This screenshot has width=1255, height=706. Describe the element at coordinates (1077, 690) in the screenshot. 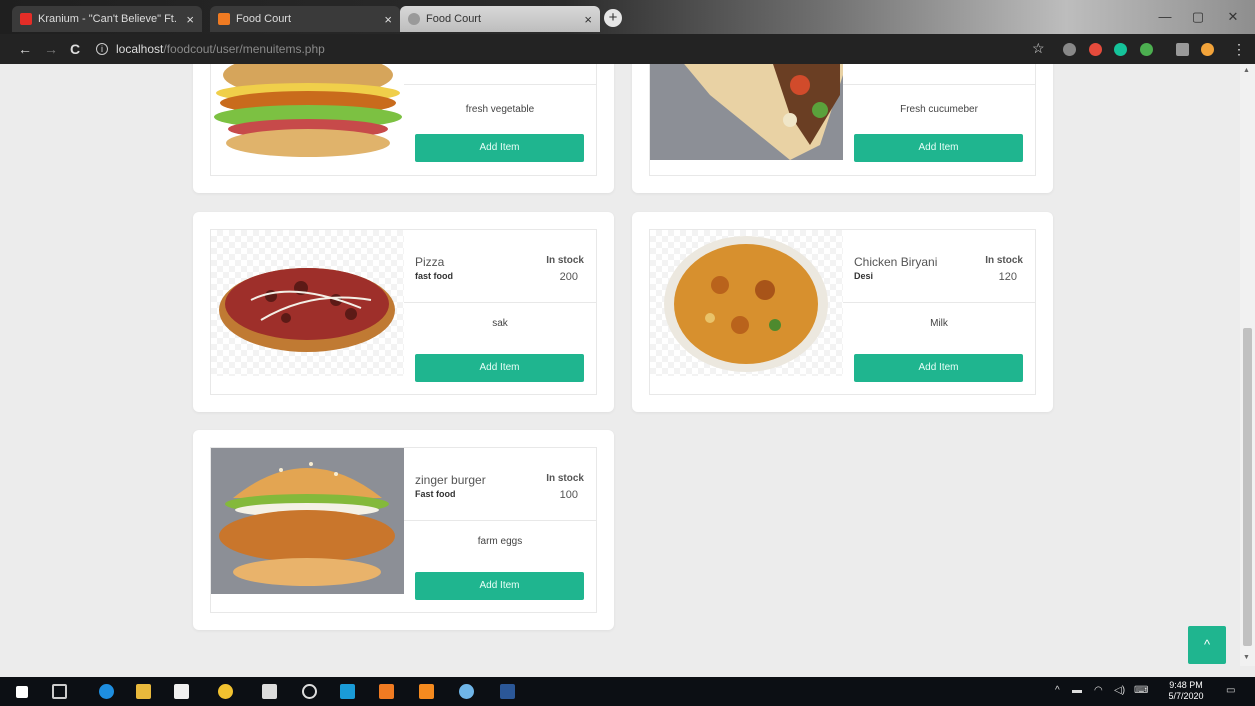

I see `battery-icon: ▬` at that location.